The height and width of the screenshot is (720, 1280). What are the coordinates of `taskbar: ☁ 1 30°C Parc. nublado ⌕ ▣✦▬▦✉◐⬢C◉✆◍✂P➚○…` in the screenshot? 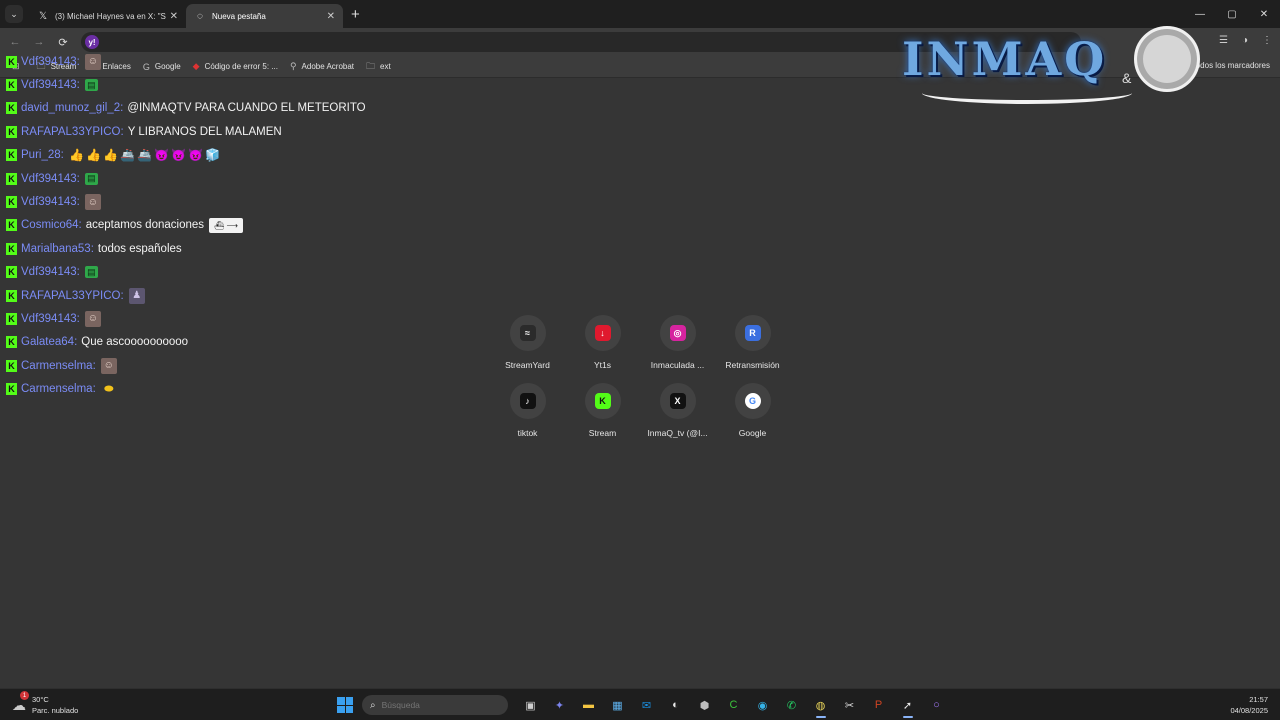 It's located at (640, 704).